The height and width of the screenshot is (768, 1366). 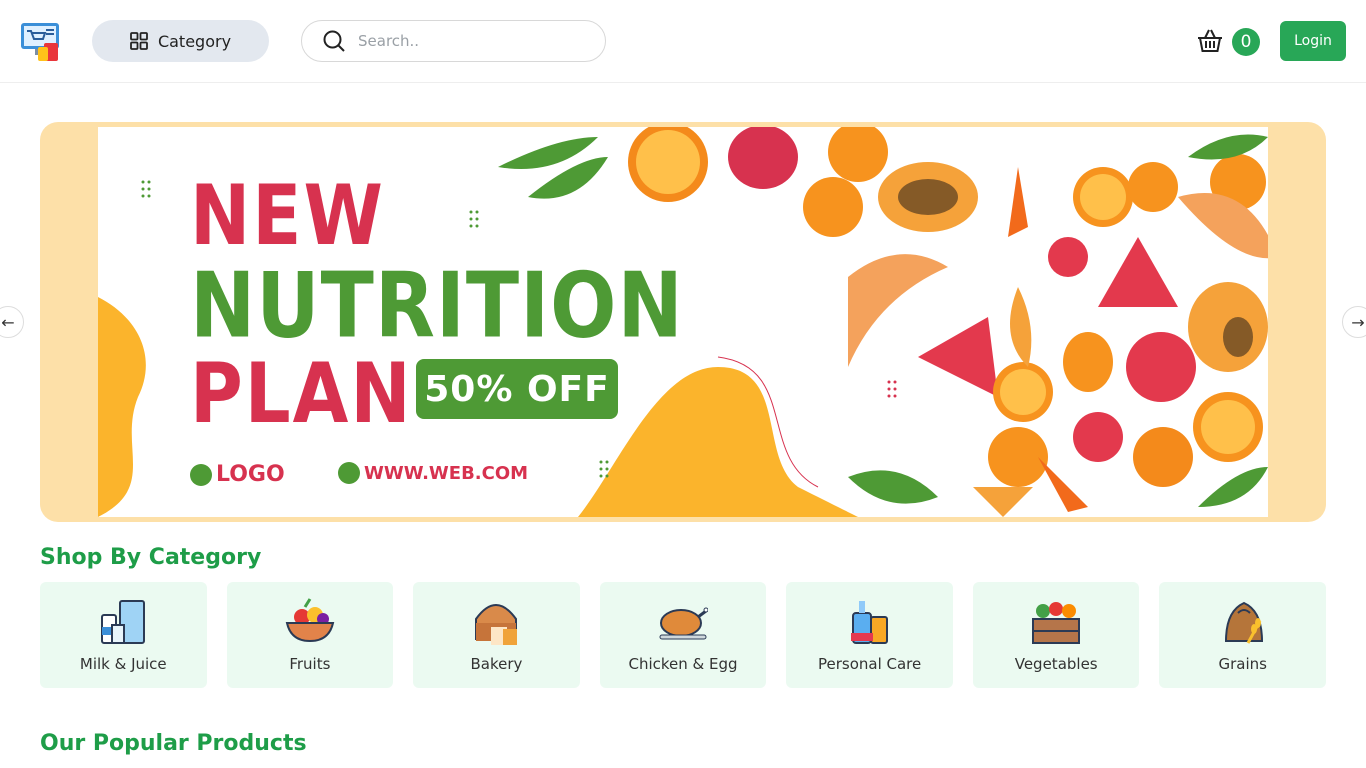 What do you see at coordinates (683, 41) in the screenshot?
I see `top-navbar: Category 0 Login` at bounding box center [683, 41].